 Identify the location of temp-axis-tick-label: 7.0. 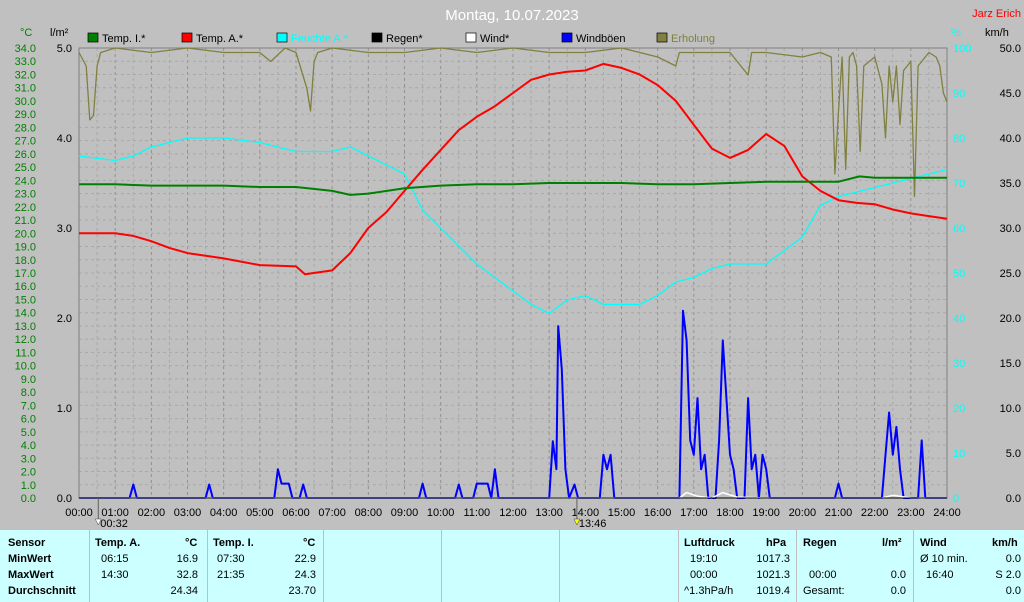
(28, 406).